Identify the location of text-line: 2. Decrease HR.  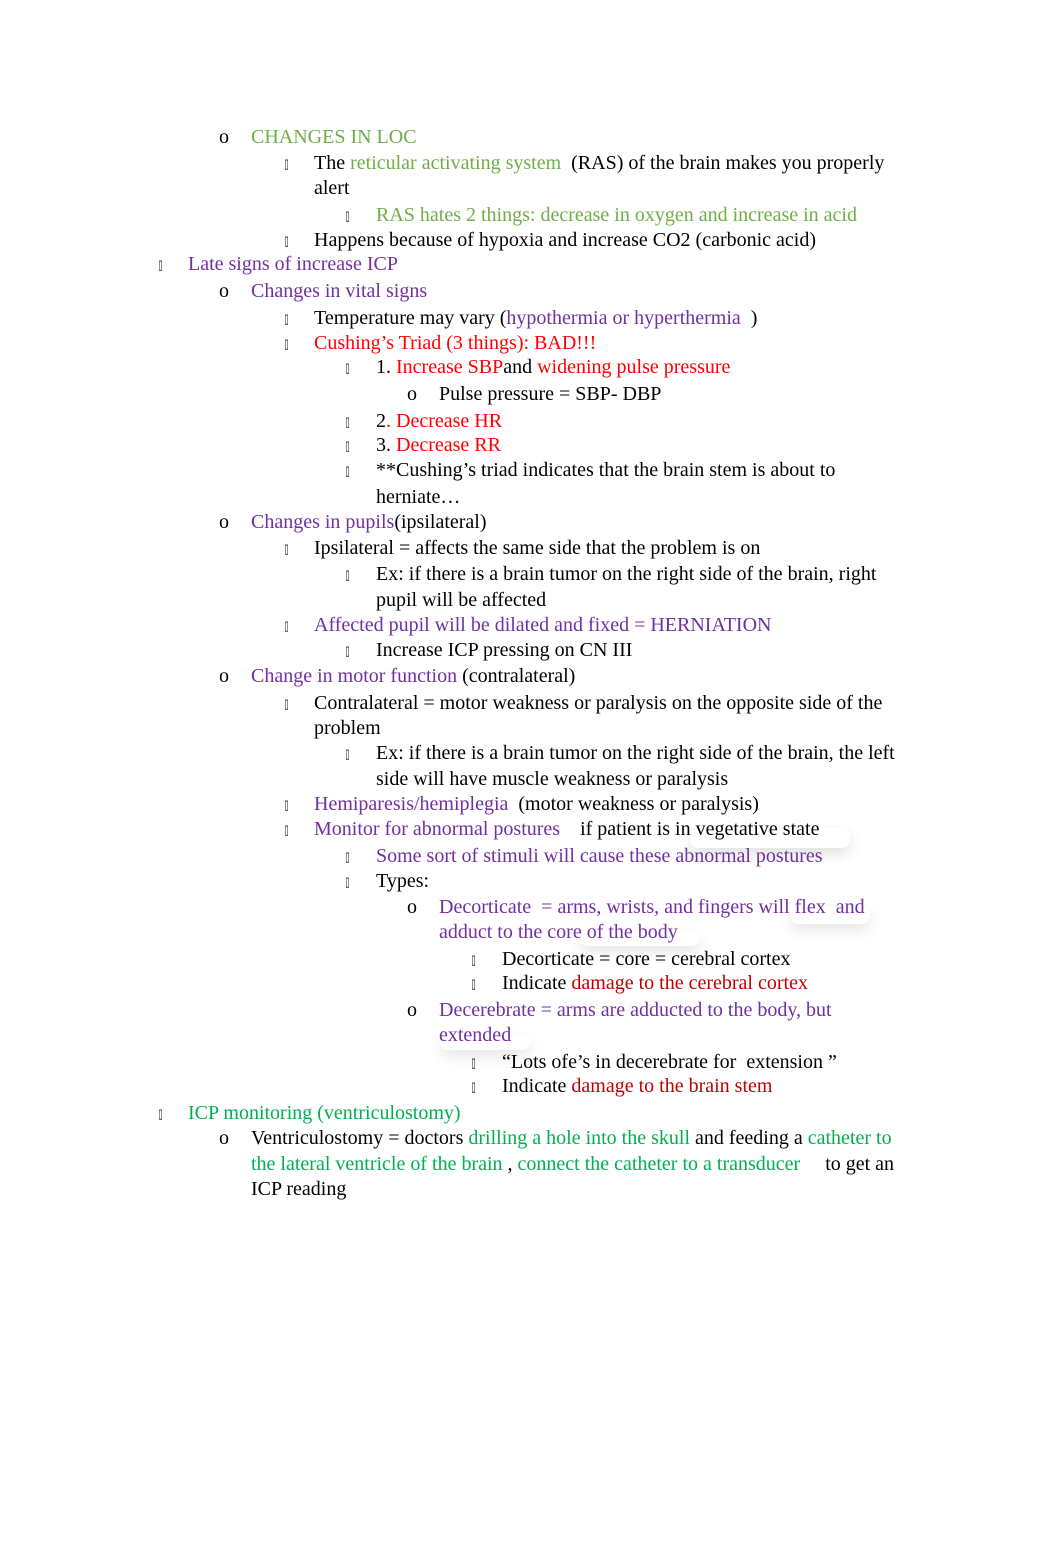
(439, 421).